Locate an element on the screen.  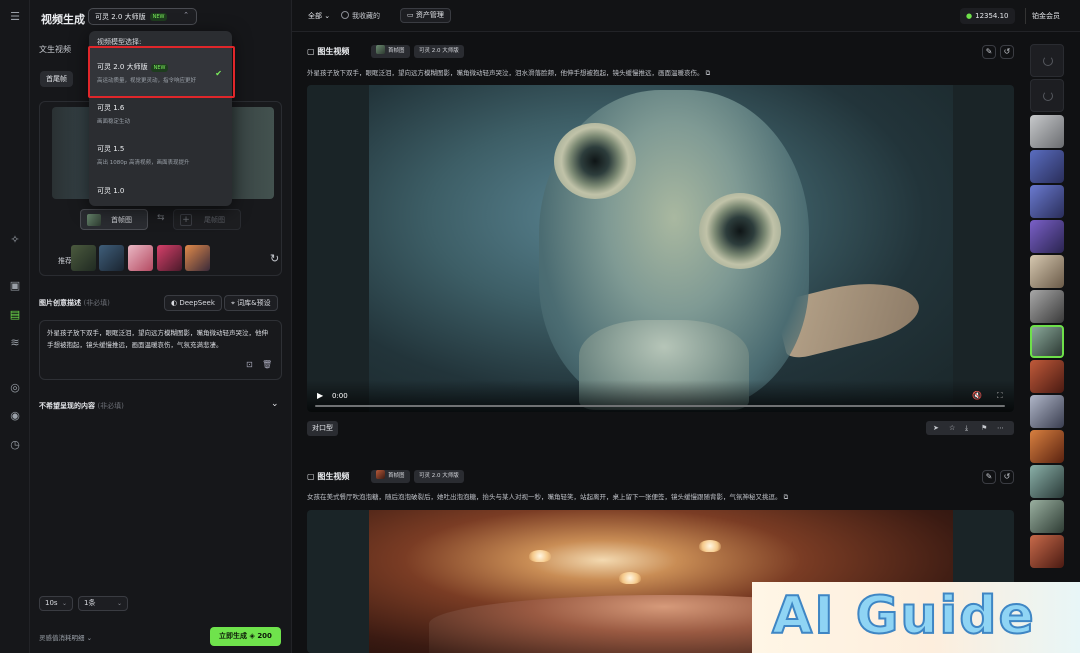
filter-all-dropdown: 全部 ⌄ is located at coordinates (319, 16).